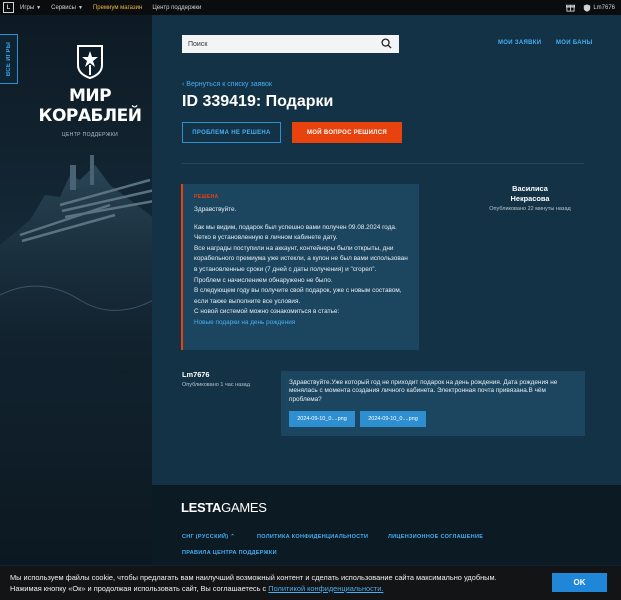 The height and width of the screenshot is (600, 621). What do you see at coordinates (579, 582) in the screenshot?
I see `cookie-ok-button: OK` at bounding box center [579, 582].